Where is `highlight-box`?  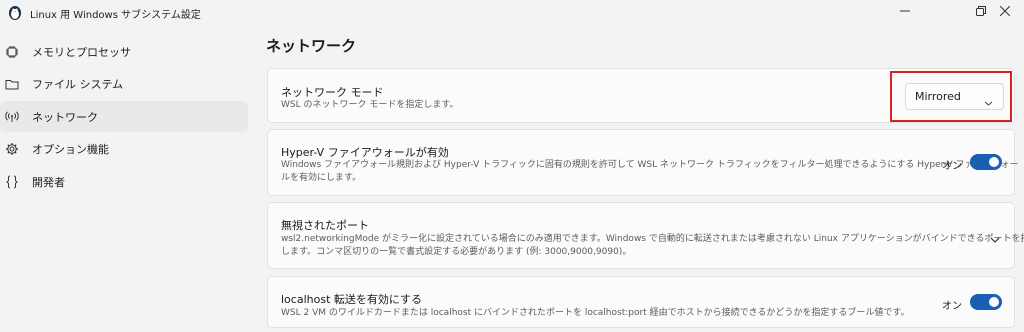 highlight-box is located at coordinates (951, 96).